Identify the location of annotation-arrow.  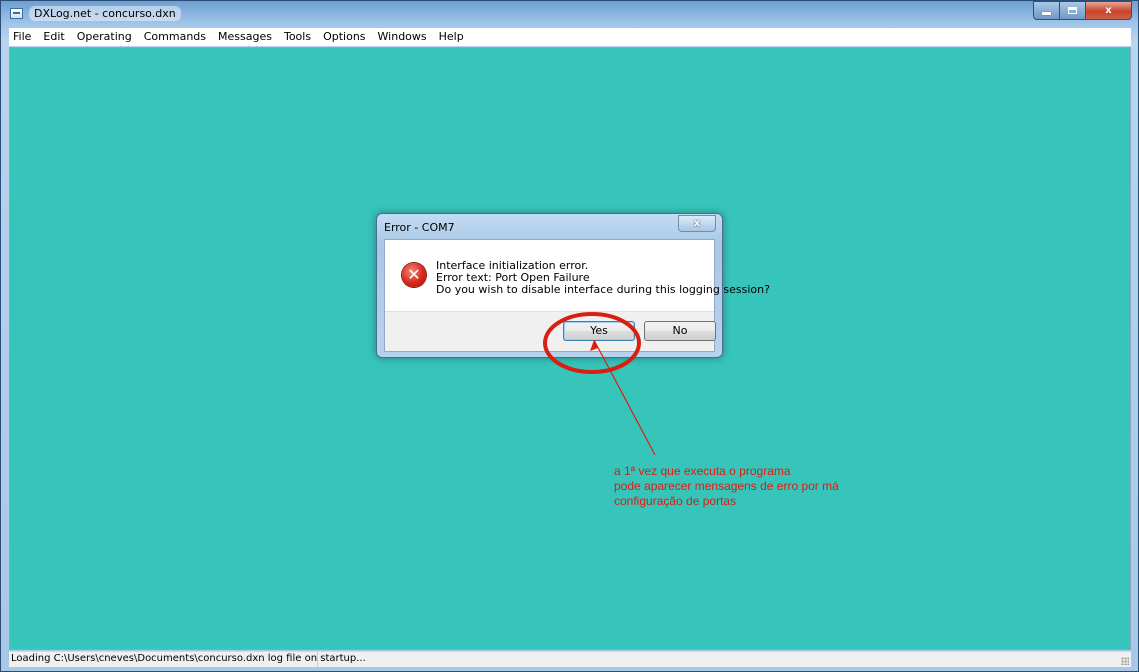
(624, 397).